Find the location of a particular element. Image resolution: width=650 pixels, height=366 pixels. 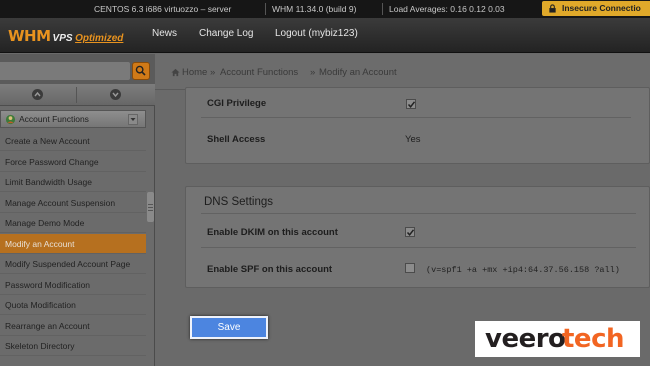

dkim-checkbox is located at coordinates (410, 232).